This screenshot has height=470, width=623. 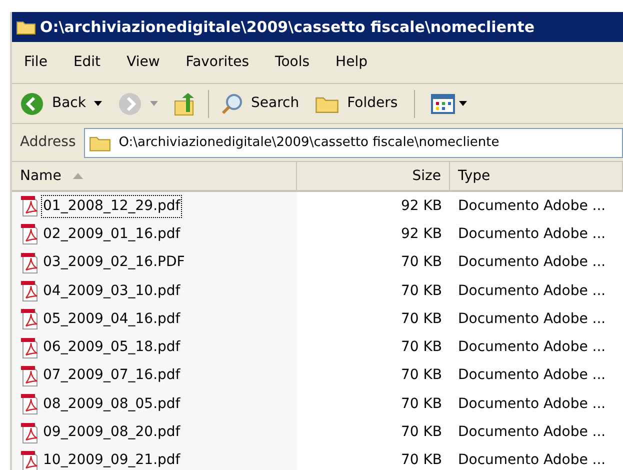 I want to click on views-button, so click(x=448, y=104).